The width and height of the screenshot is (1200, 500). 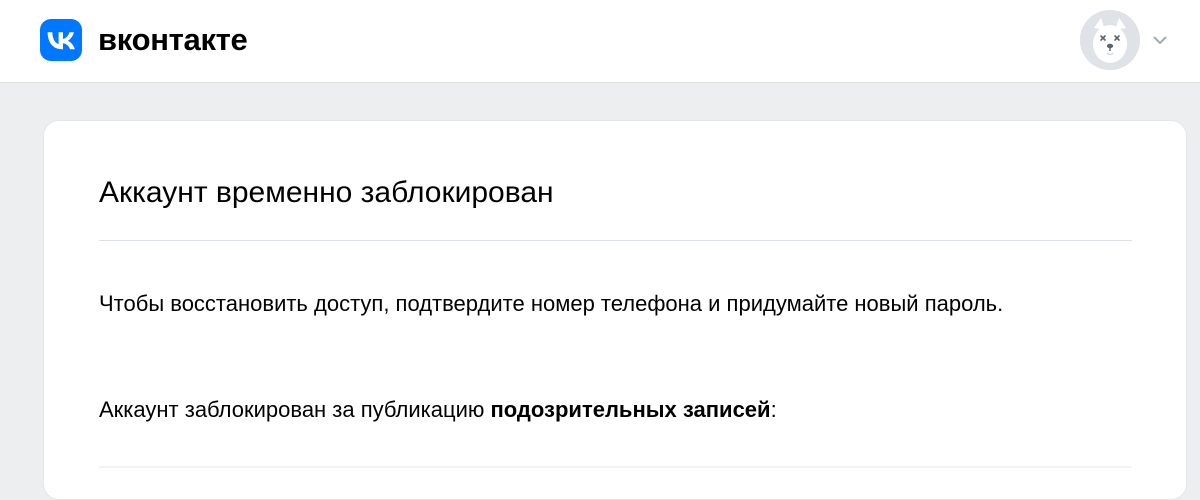 I want to click on block-reason-highlight: подозрительных записей, so click(x=630, y=409).